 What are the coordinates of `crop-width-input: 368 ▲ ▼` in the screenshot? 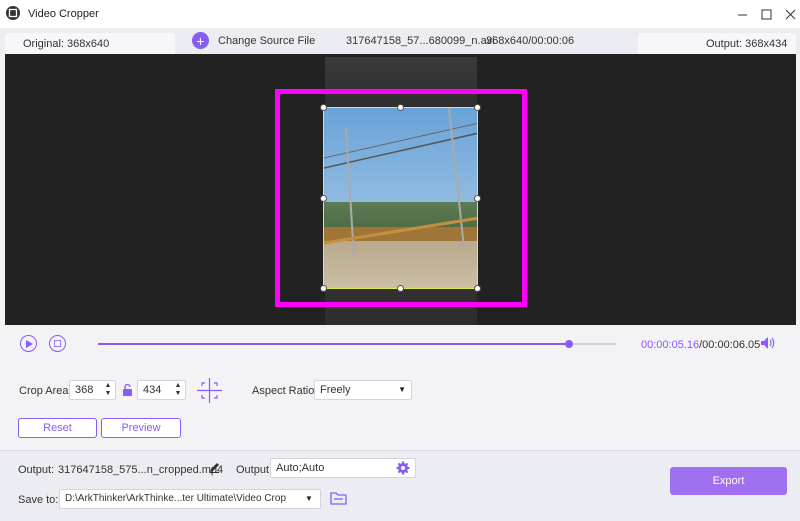 It's located at (92, 390).